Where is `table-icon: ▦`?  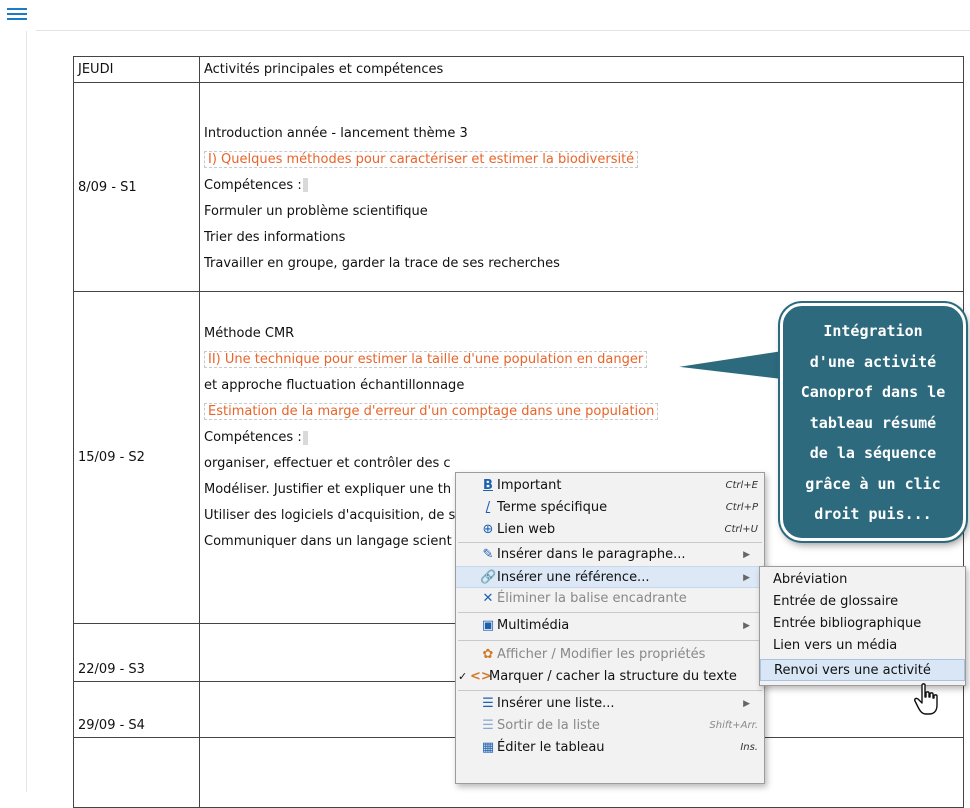 table-icon: ▦ is located at coordinates (488, 747).